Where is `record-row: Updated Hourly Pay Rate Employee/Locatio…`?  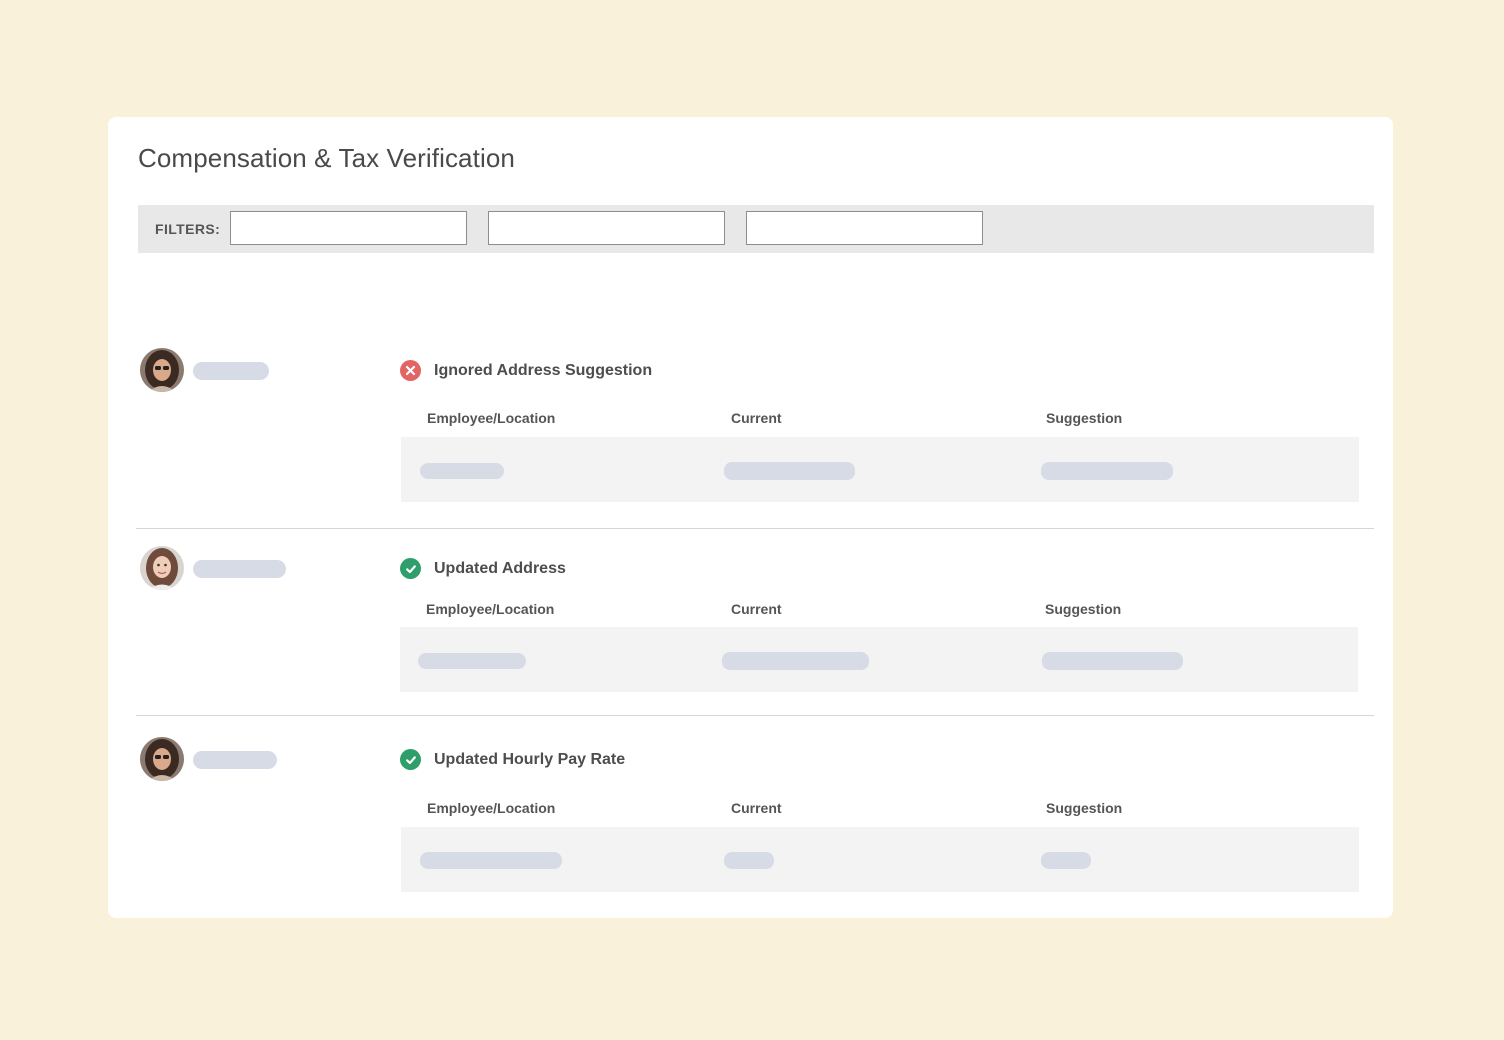 record-row: Updated Hourly Pay Rate Employee/Locatio… is located at coordinates (755, 807).